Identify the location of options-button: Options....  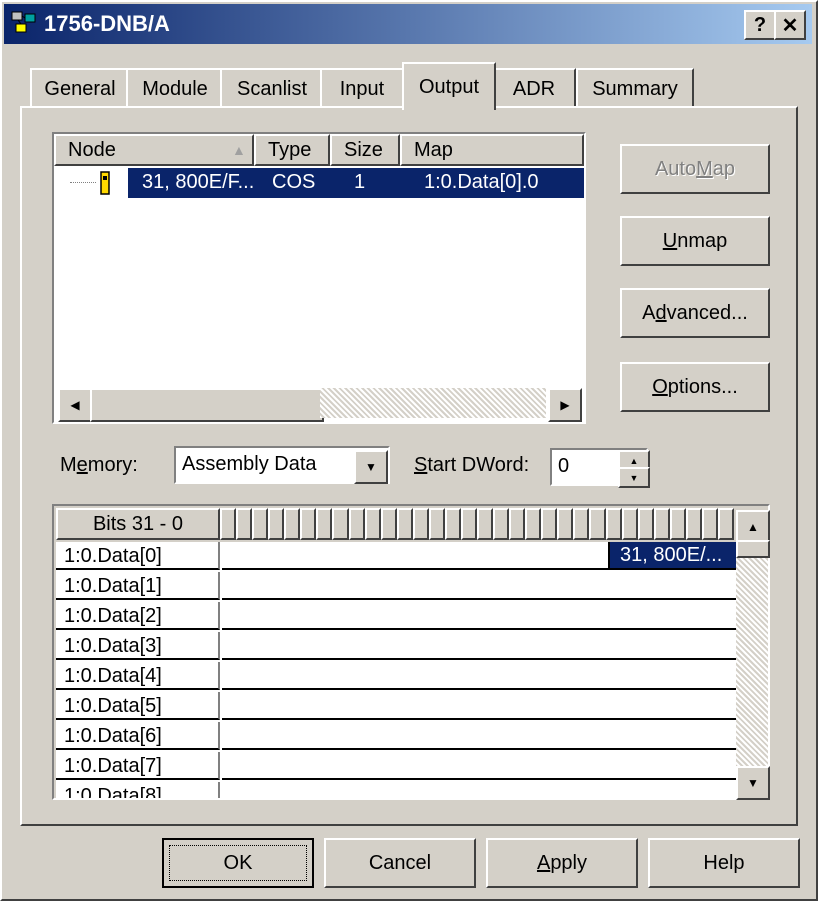
(695, 387).